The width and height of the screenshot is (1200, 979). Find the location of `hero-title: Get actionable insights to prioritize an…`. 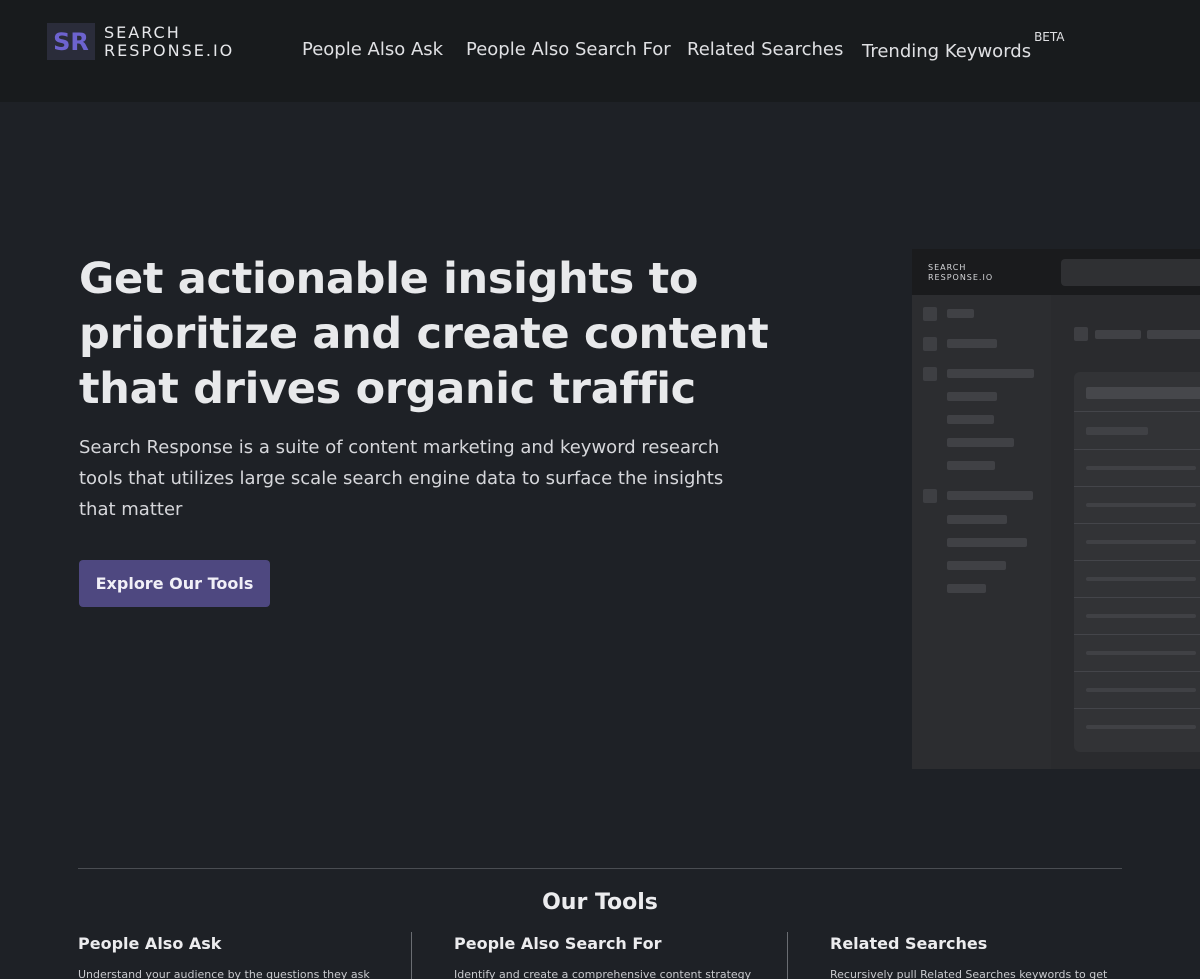

hero-title: Get actionable insights to prioritize an… is located at coordinates (424, 334).